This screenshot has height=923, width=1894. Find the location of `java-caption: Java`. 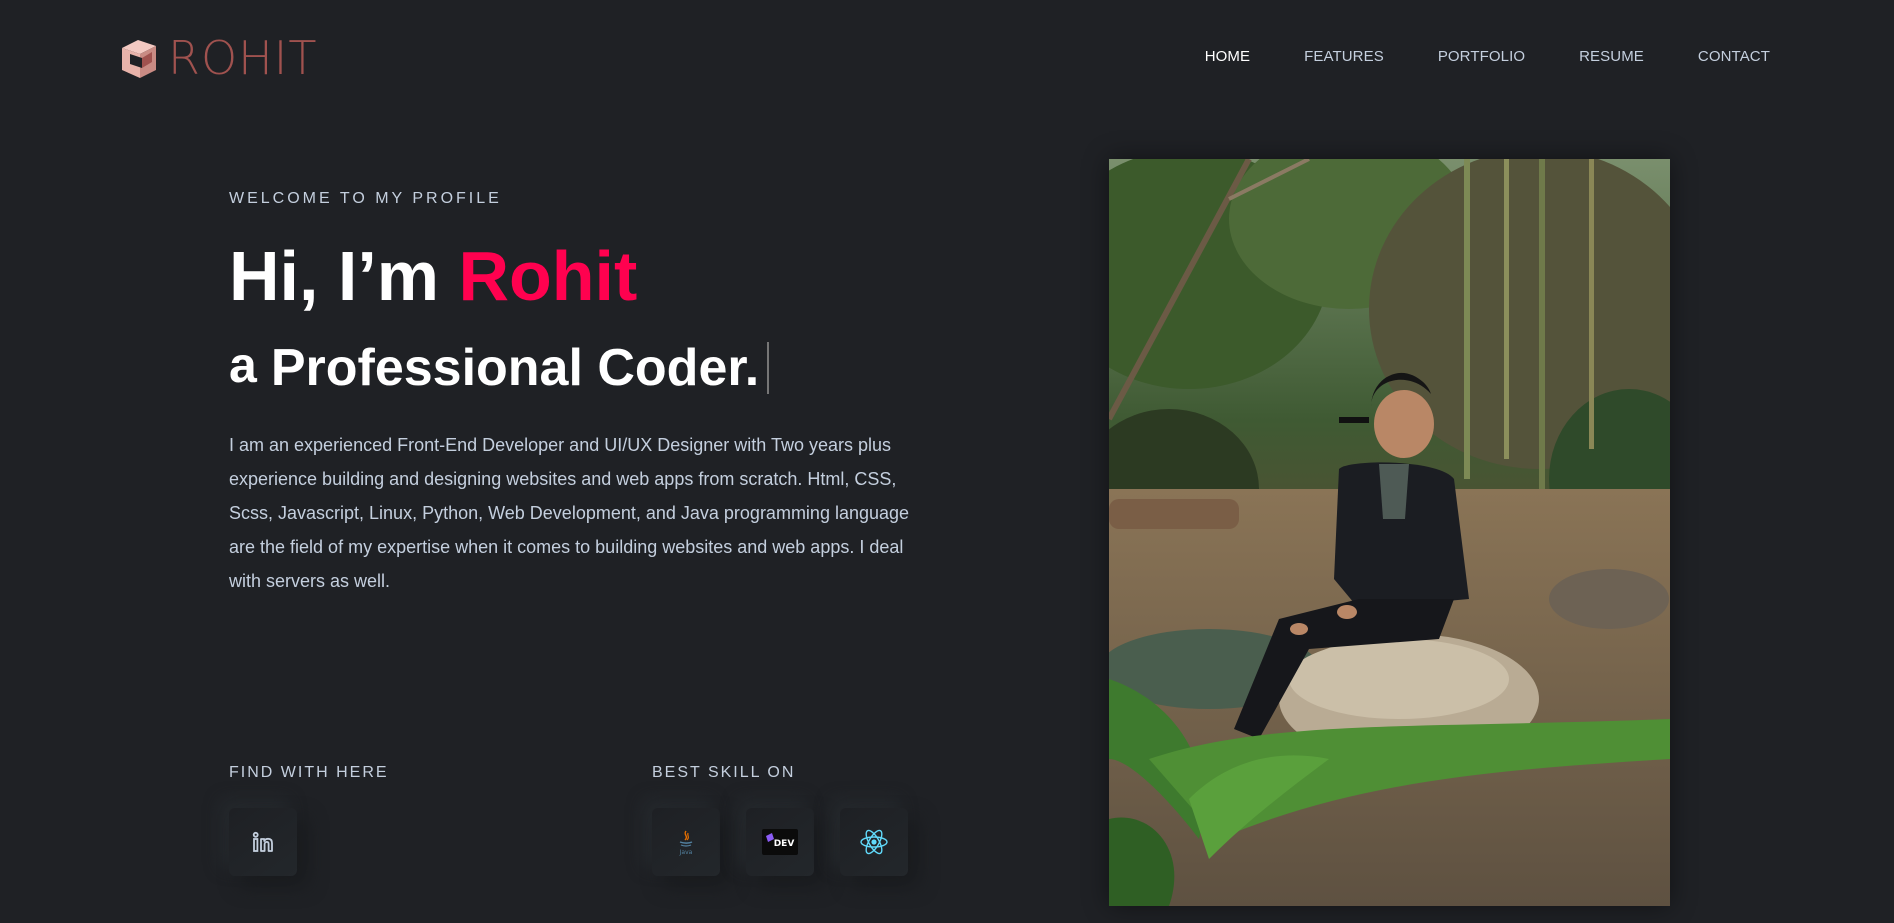

java-caption: Java is located at coordinates (686, 852).